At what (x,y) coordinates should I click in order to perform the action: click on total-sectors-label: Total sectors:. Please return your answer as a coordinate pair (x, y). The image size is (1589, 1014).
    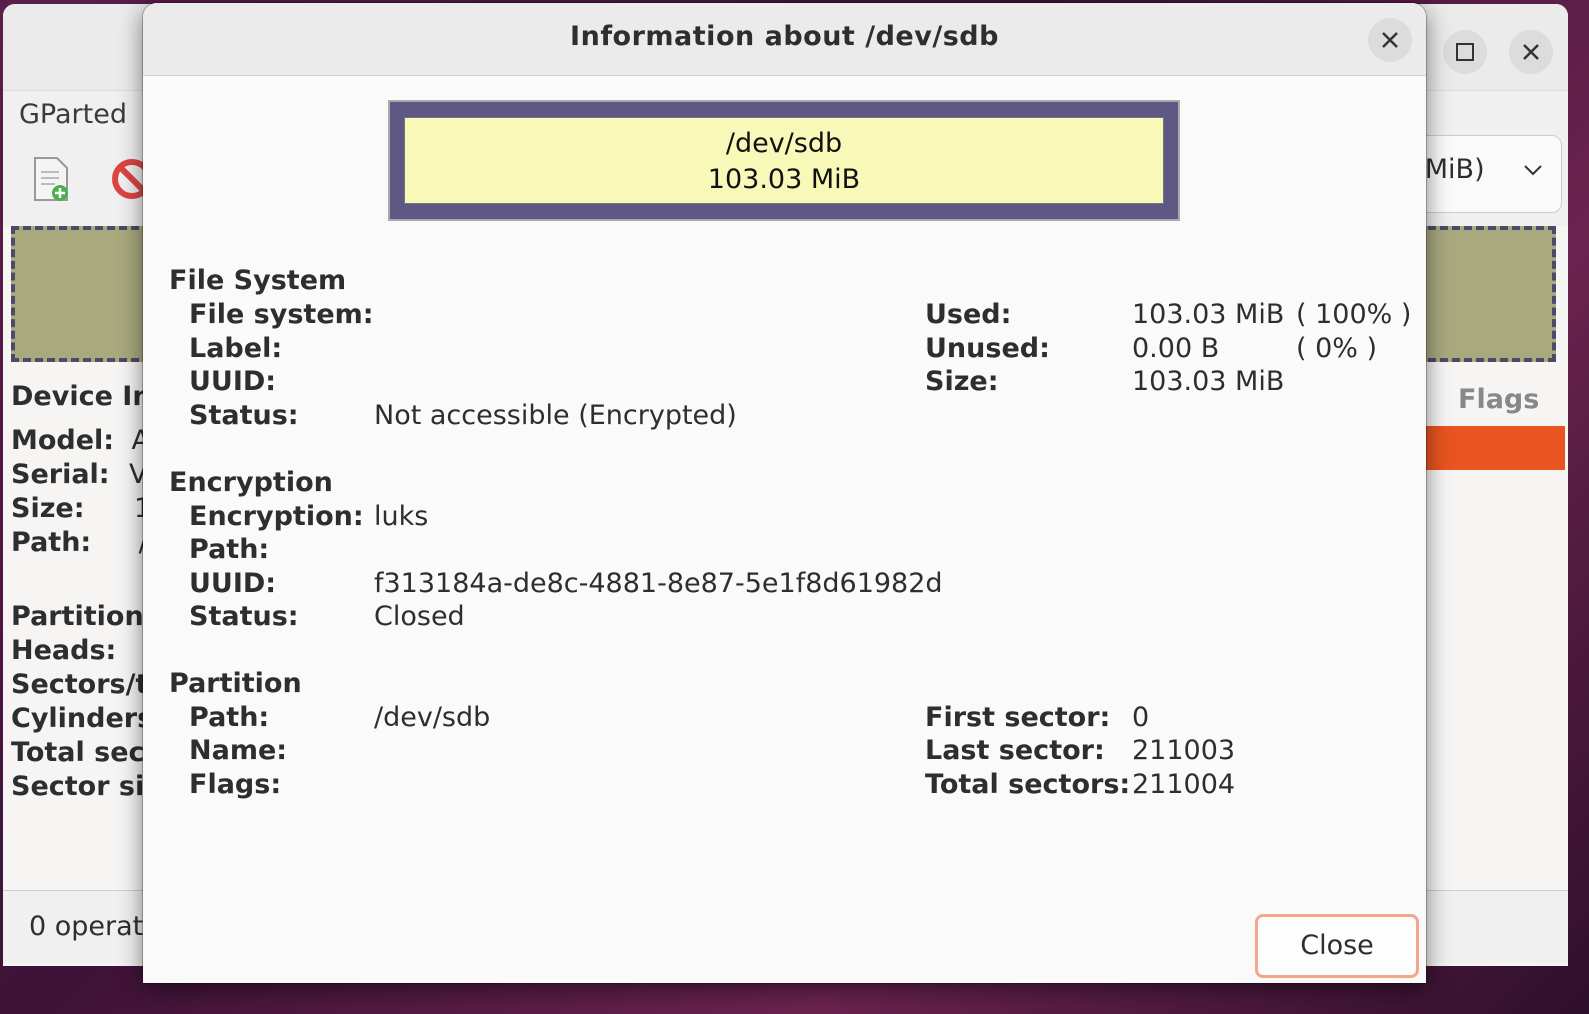
    Looking at the image, I should click on (1028, 784).